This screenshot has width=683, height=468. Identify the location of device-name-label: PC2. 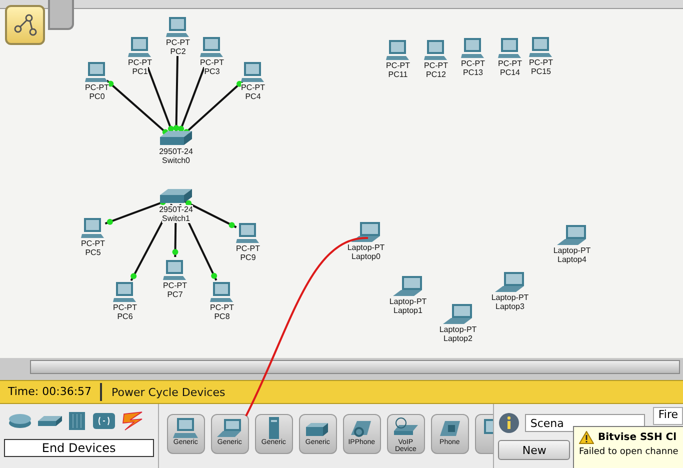
(178, 51).